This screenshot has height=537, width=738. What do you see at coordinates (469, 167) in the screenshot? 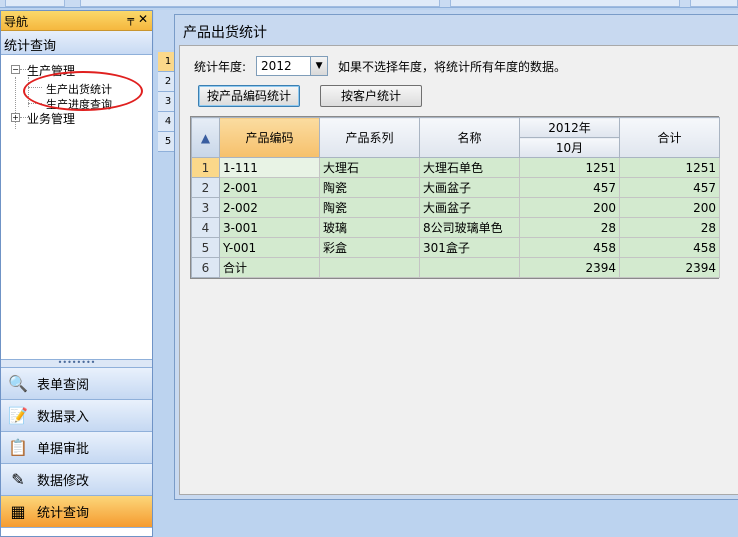
I see `cell-name: 大理石单色` at bounding box center [469, 167].